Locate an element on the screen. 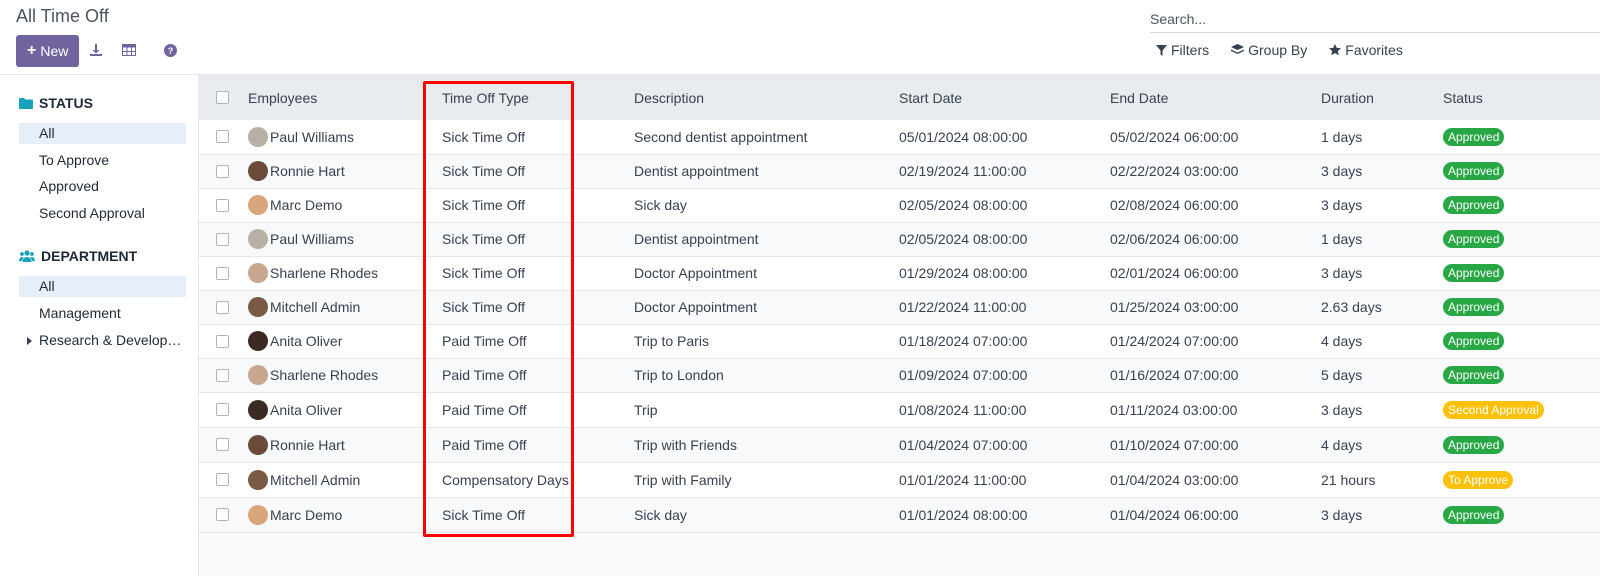 Image resolution: width=1600 pixels, height=576 pixels. column-header-start-date: Start Date is located at coordinates (1004, 97).